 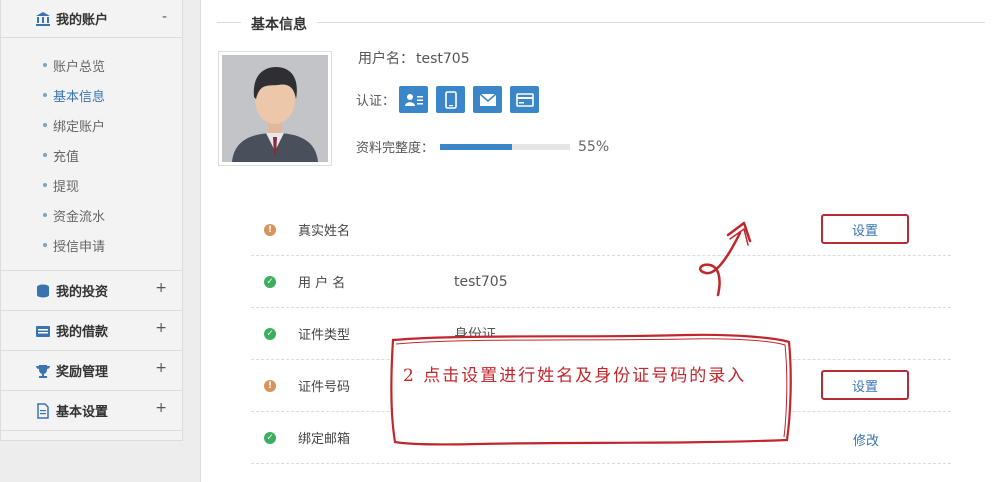 I want to click on phone-icon, so click(x=451, y=99).